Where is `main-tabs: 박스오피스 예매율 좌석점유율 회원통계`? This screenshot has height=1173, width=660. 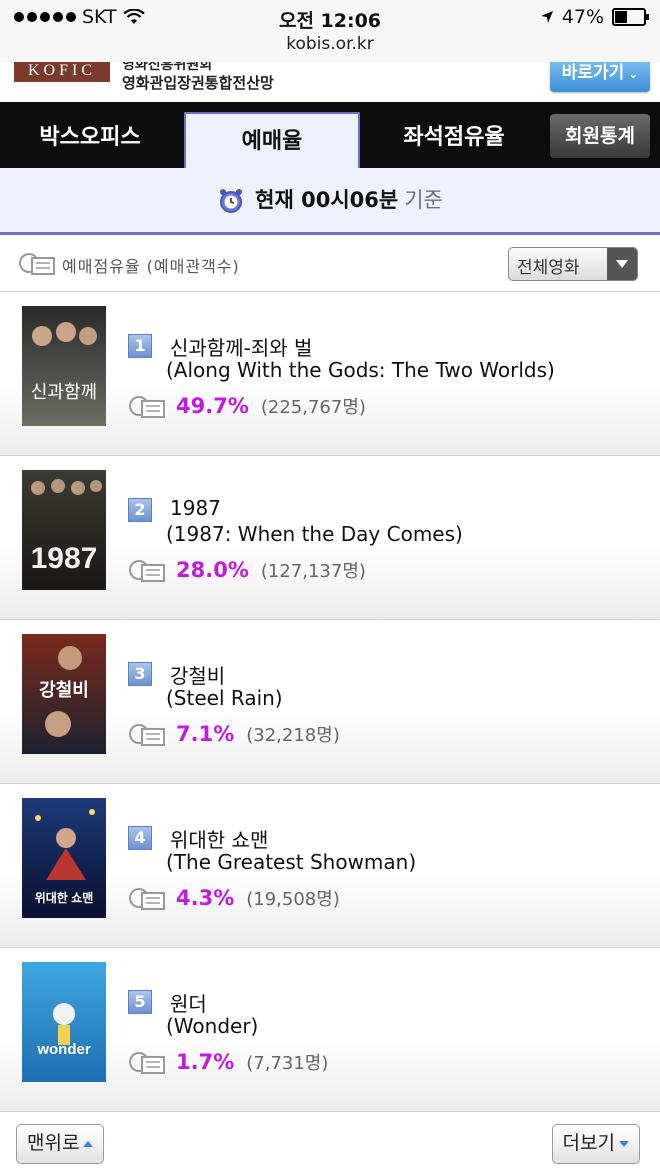 main-tabs: 박스오피스 예매율 좌석점유율 회원통계 is located at coordinates (330, 136).